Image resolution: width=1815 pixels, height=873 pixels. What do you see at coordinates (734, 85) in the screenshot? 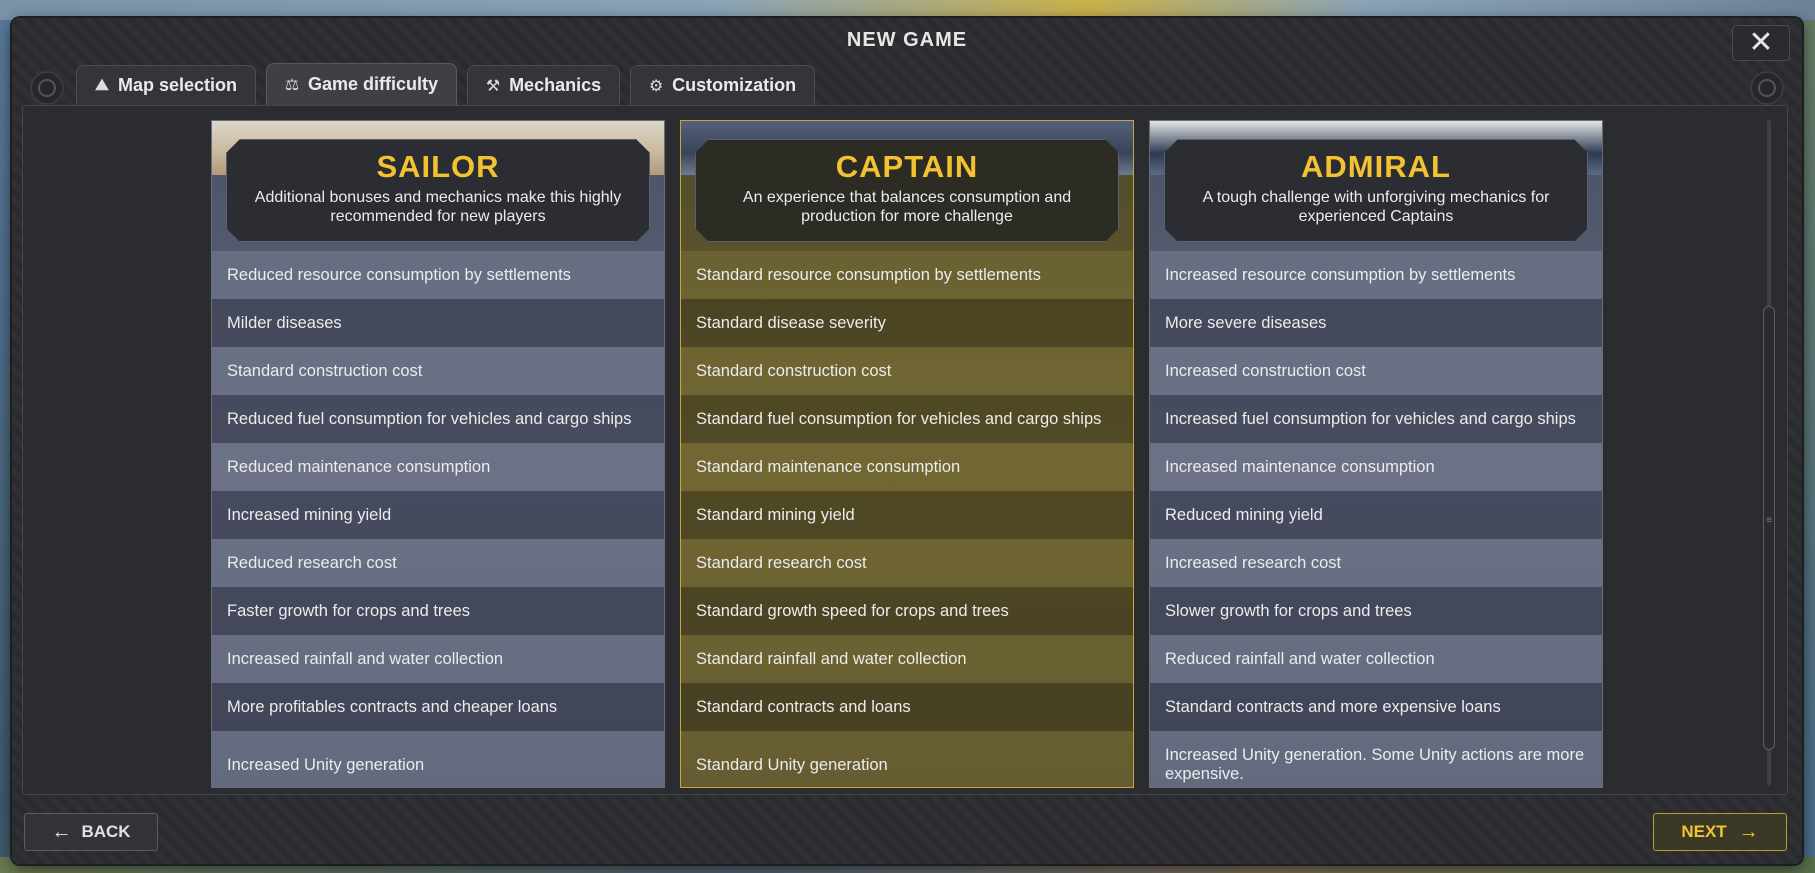
I see `tab-label: Customization` at bounding box center [734, 85].